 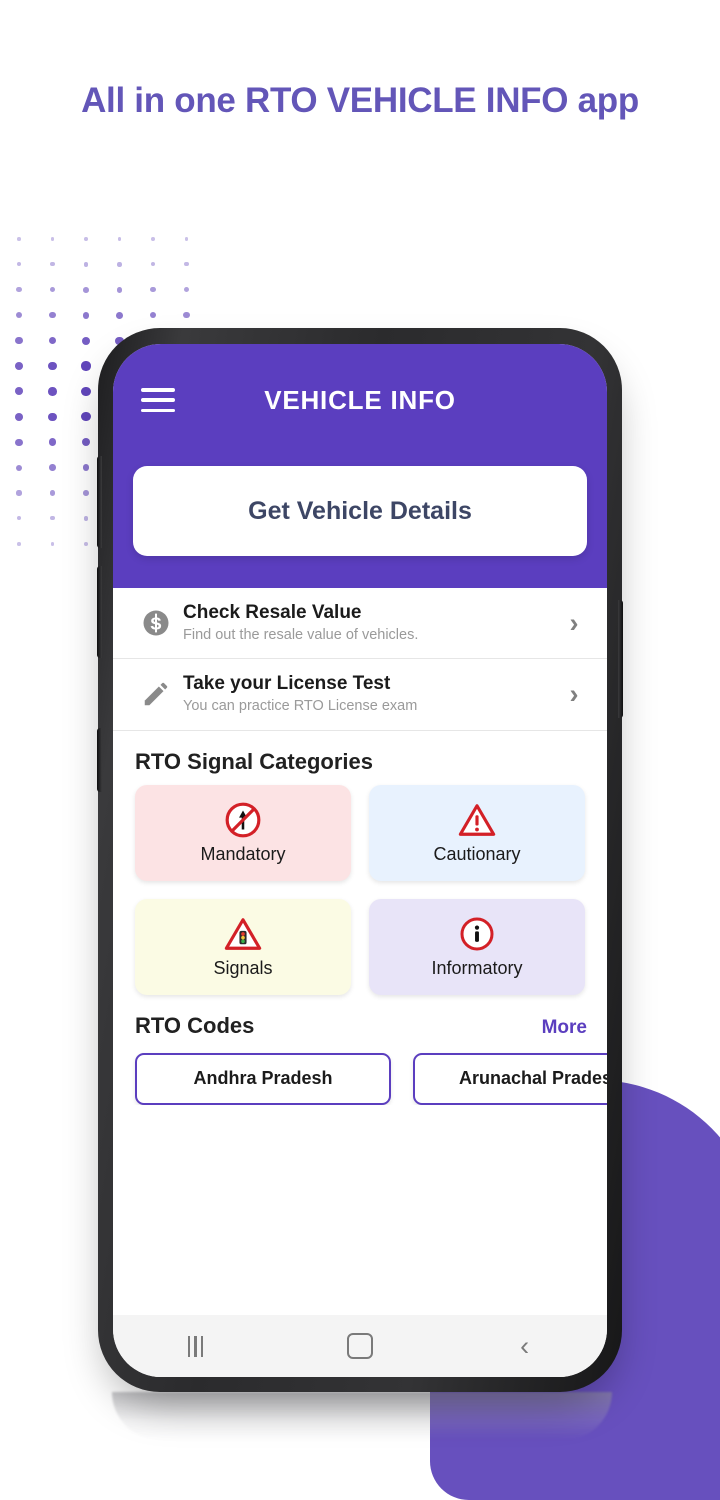 I want to click on signal-categories-title: RTO Signal Categories, so click(x=254, y=761).